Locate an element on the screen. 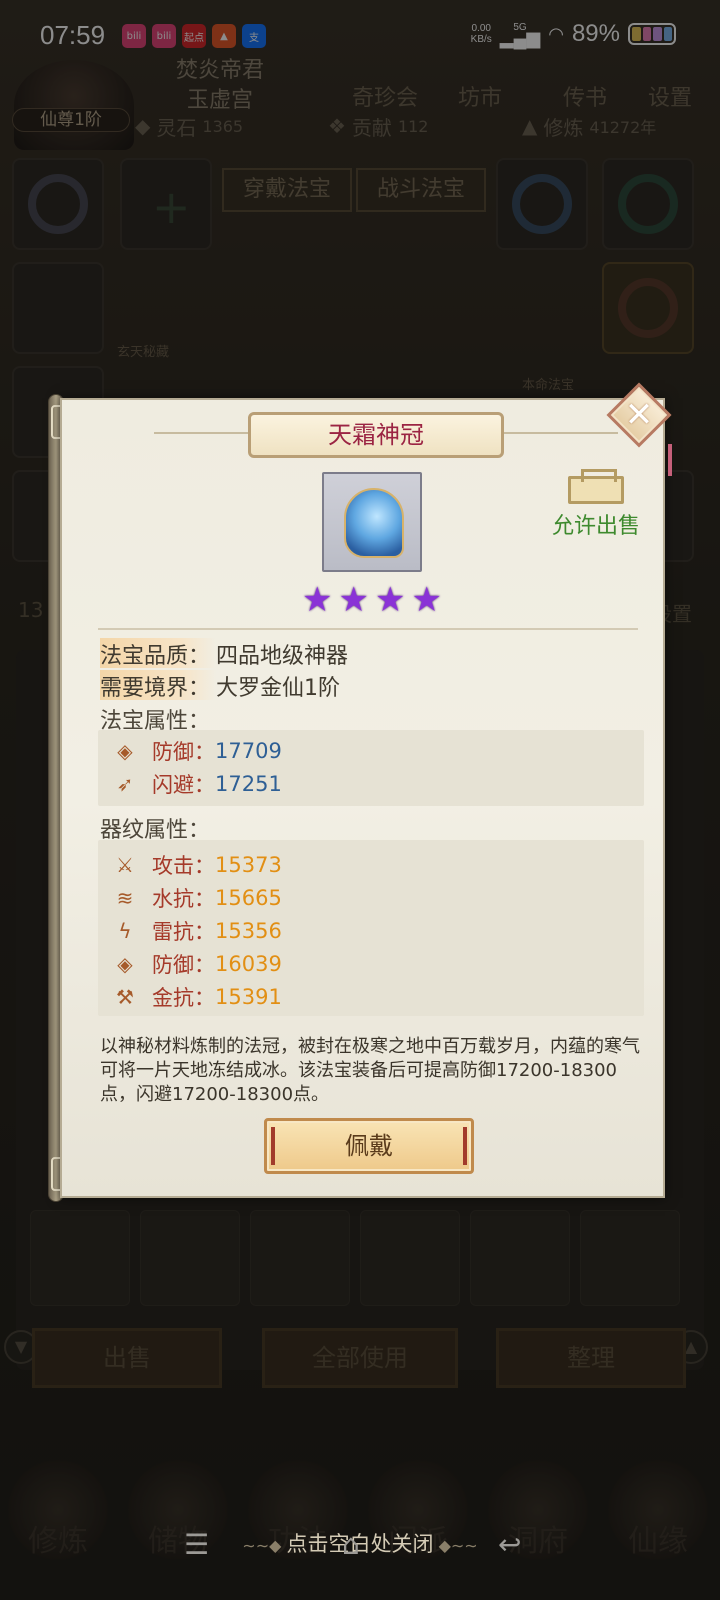 The image size is (720, 1600). stat-row: ⚔ 攻击： 15373 is located at coordinates (197, 865).